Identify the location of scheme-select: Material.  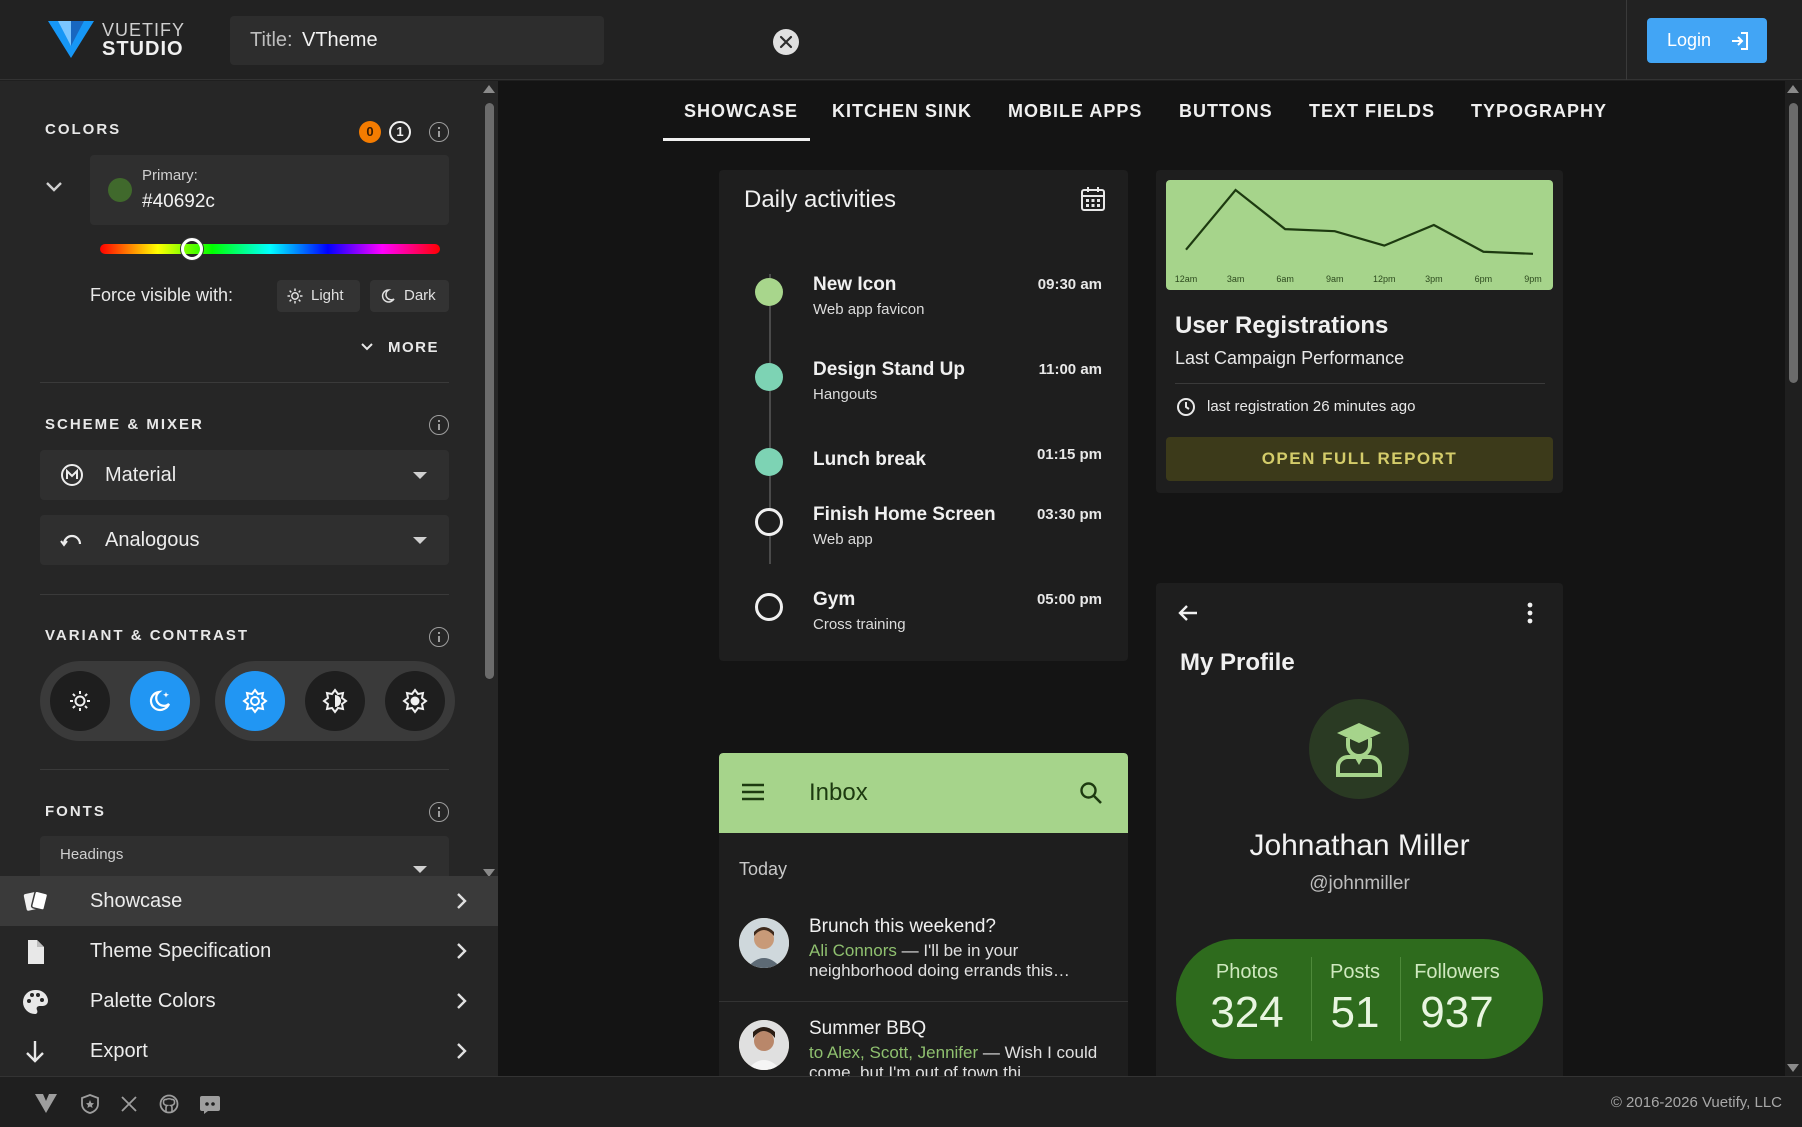
(244, 475).